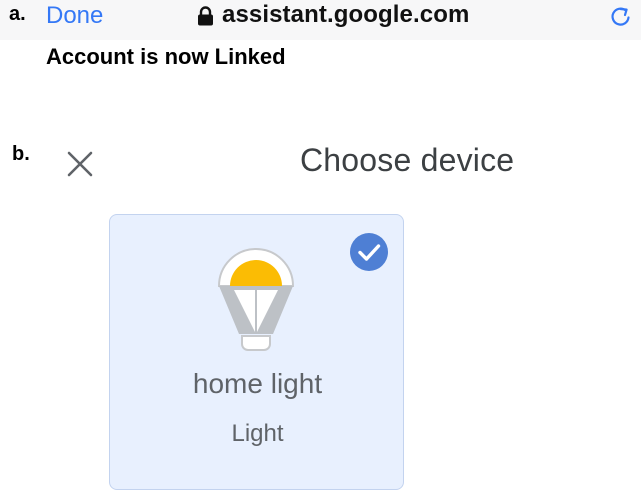 The height and width of the screenshot is (502, 641). I want to click on panel-label-a: a., so click(17, 14).